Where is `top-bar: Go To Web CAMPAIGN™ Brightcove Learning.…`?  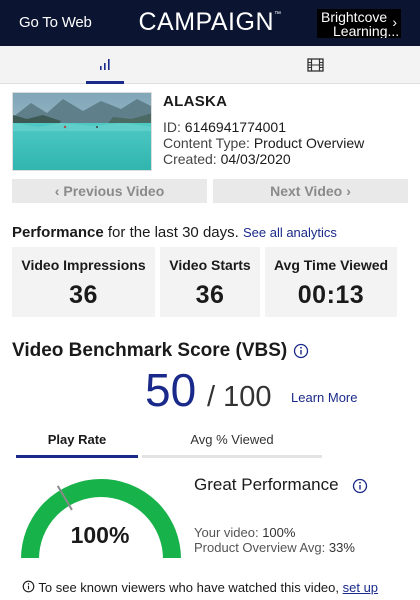 top-bar: Go To Web CAMPAIGN™ Brightcove Learning.… is located at coordinates (210, 23).